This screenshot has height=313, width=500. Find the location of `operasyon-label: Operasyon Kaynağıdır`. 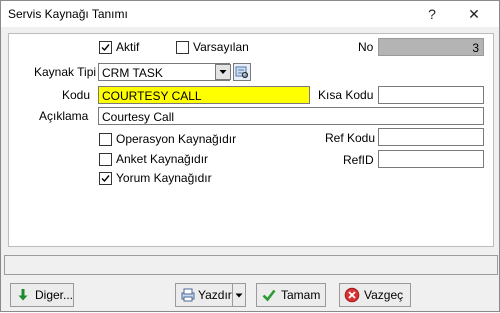

operasyon-label: Operasyon Kaynağıdır is located at coordinates (176, 139).